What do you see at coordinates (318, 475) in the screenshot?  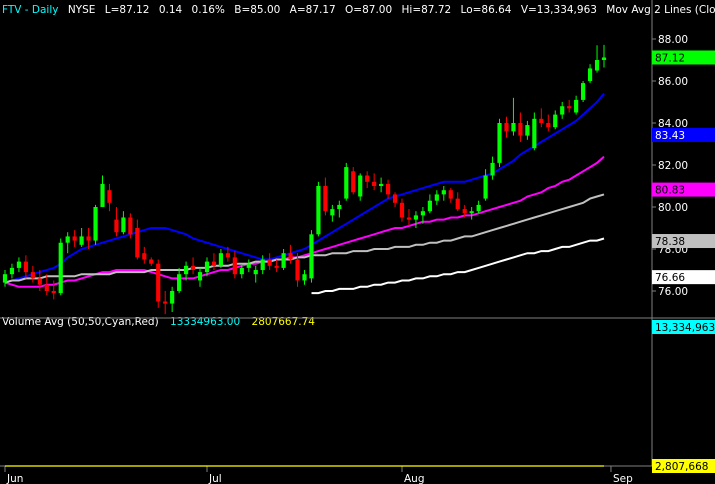 I see `date-axis: Jun Jul Aug Sep` at bounding box center [318, 475].